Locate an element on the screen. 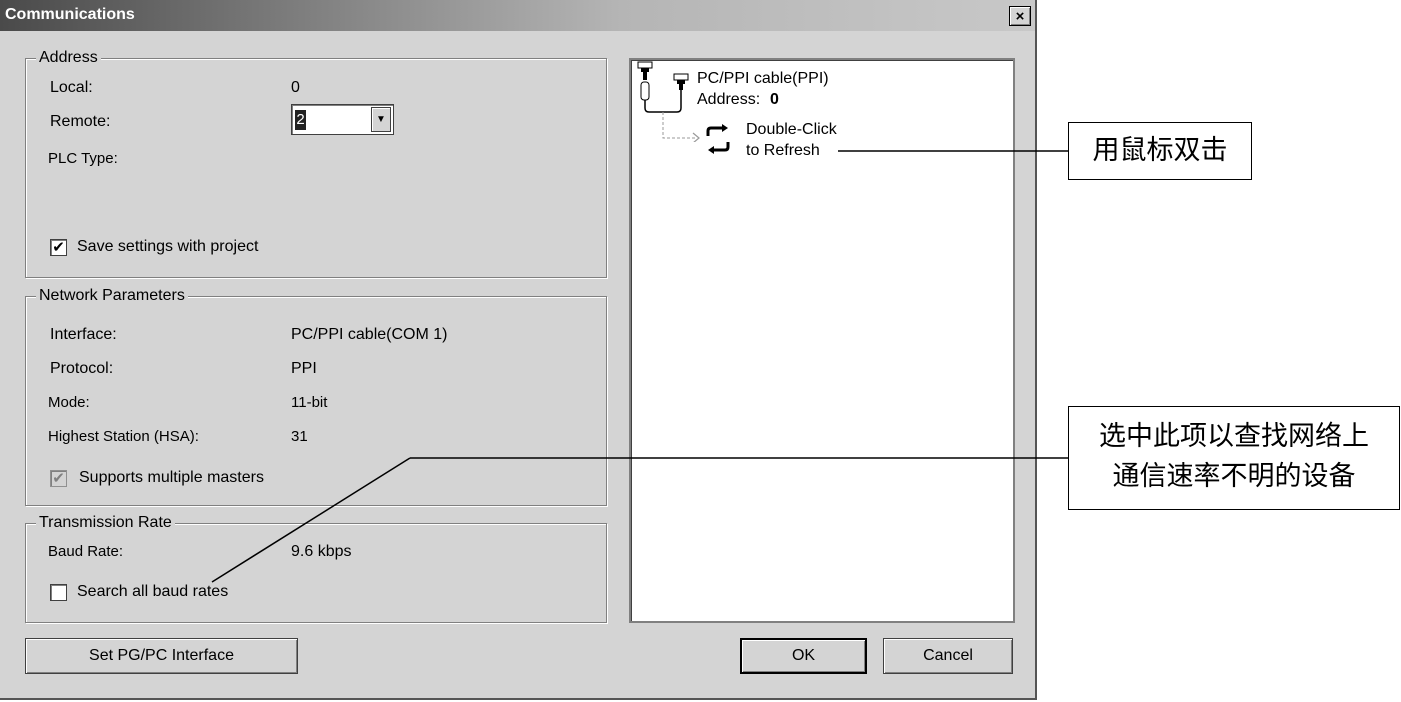 Image resolution: width=1401 pixels, height=702 pixels. transmission-rate-group: Transmission Rate is located at coordinates (316, 568).